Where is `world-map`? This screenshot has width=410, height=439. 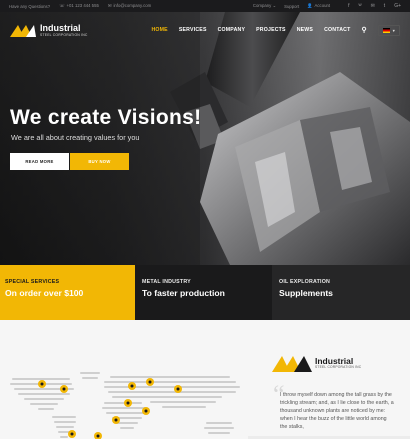 world-map is located at coordinates (125, 405).